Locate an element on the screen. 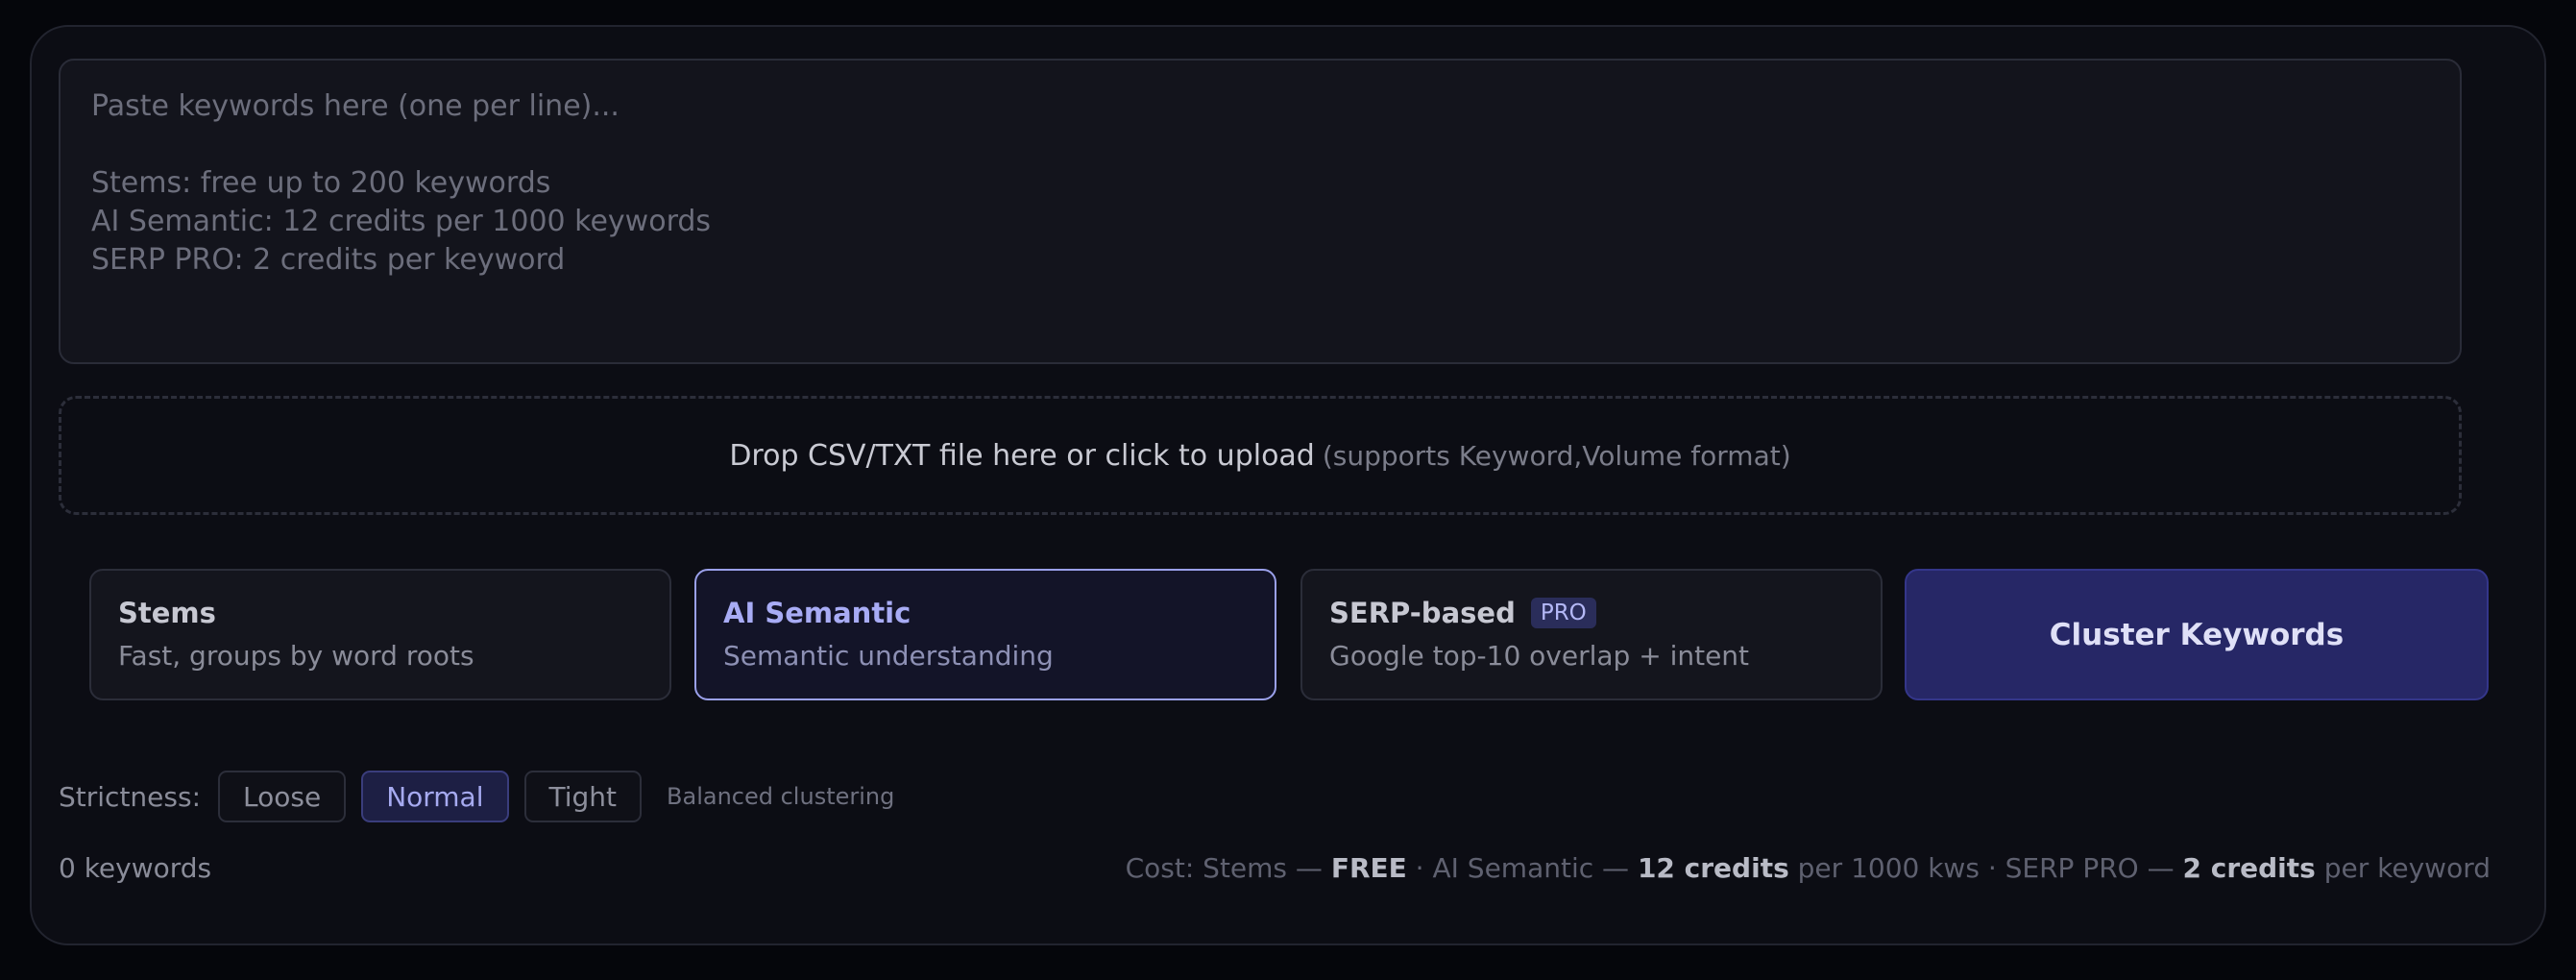 The width and height of the screenshot is (2576, 980). mode-card-ai-semantic: AI Semantic Semantic understanding is located at coordinates (985, 634).